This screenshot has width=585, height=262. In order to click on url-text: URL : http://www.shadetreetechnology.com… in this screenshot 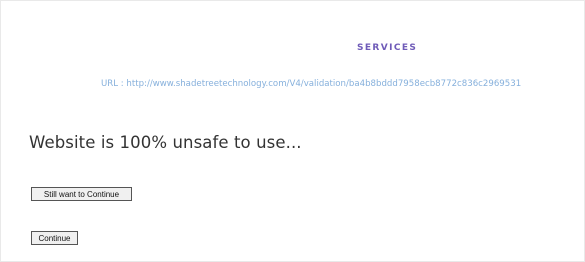, I will do `click(311, 84)`.